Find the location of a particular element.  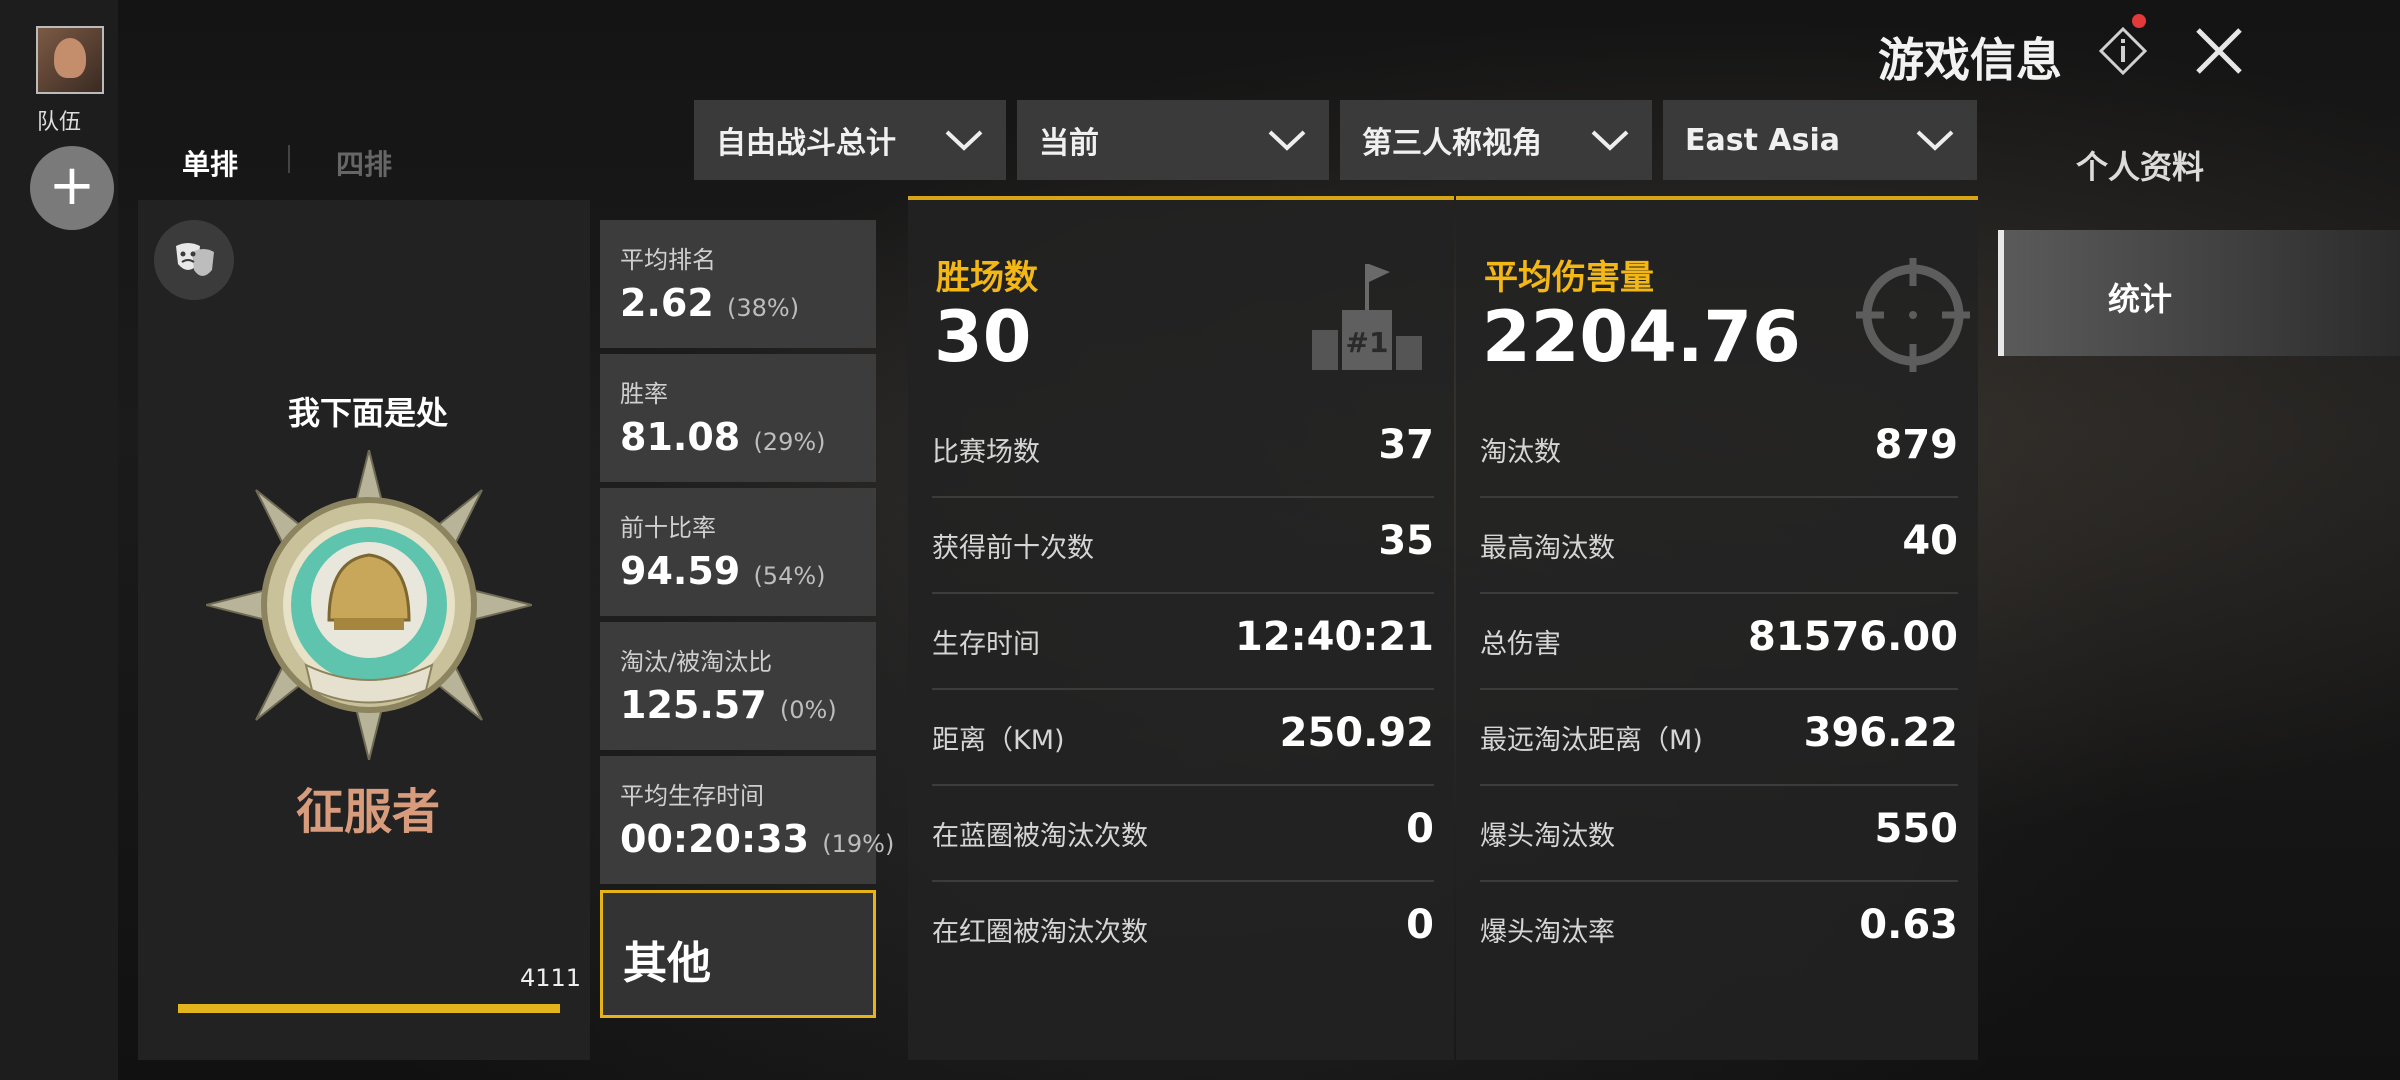

tab-squad: 四排 is located at coordinates (364, 163).